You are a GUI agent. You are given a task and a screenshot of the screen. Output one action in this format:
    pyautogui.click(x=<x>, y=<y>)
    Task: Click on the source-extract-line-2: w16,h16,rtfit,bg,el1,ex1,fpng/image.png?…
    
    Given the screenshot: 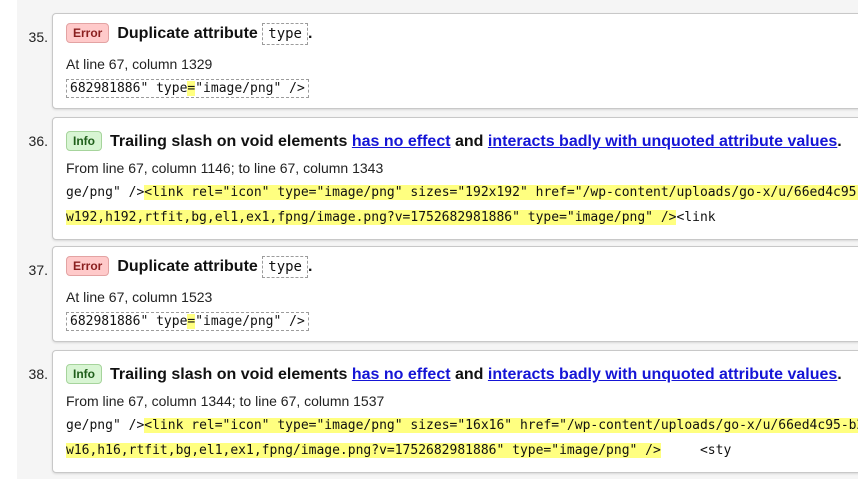 What is the action you would take?
    pyautogui.click(x=398, y=450)
    